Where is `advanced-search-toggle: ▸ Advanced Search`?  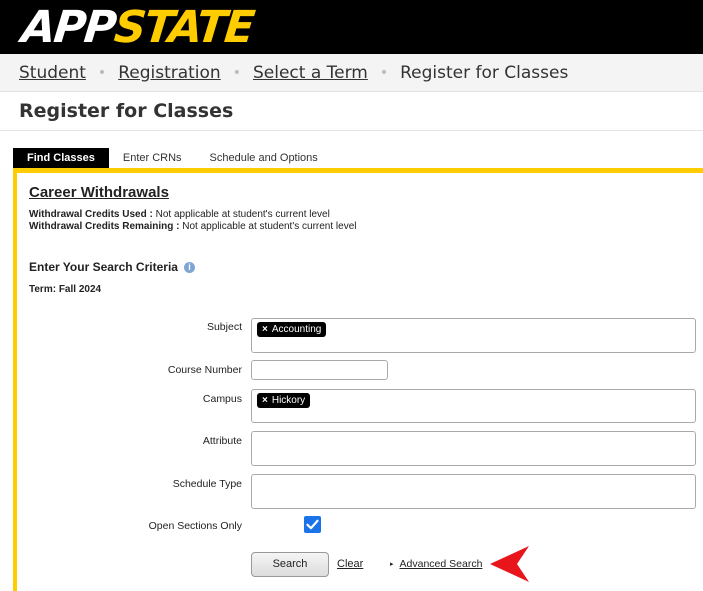 advanced-search-toggle: ▸ Advanced Search is located at coordinates (436, 564).